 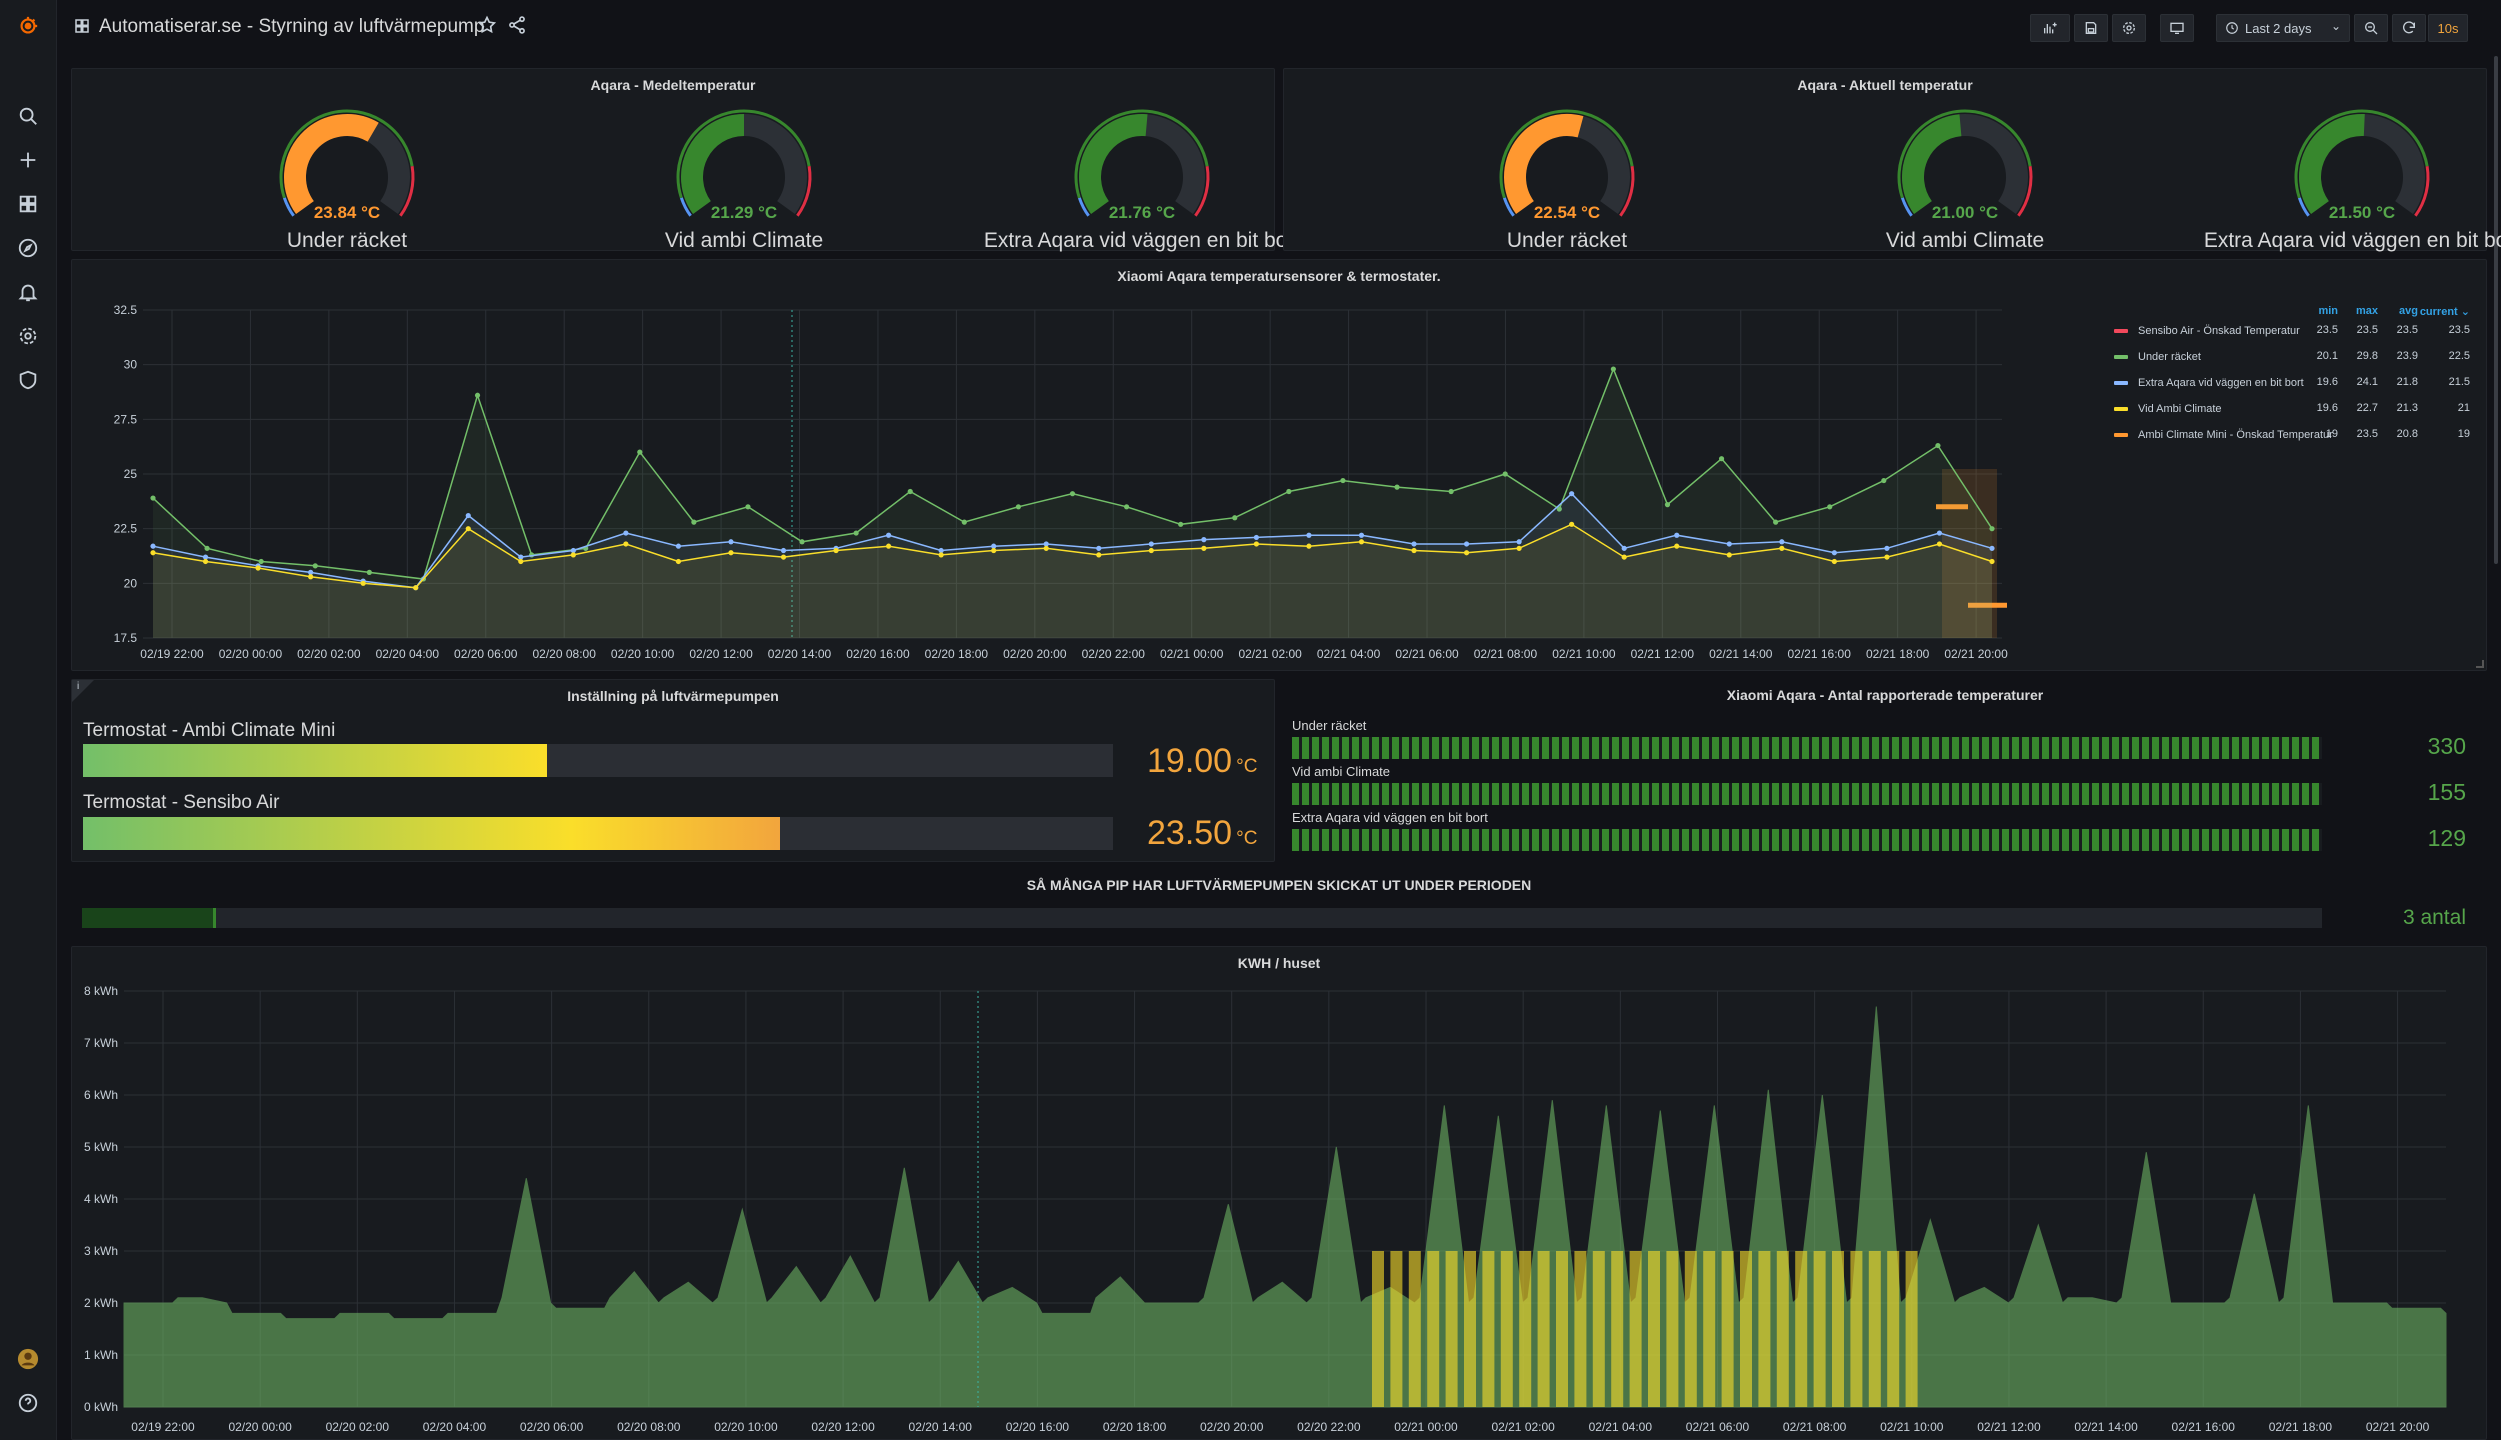 What do you see at coordinates (28, 116) in the screenshot?
I see `search-icon` at bounding box center [28, 116].